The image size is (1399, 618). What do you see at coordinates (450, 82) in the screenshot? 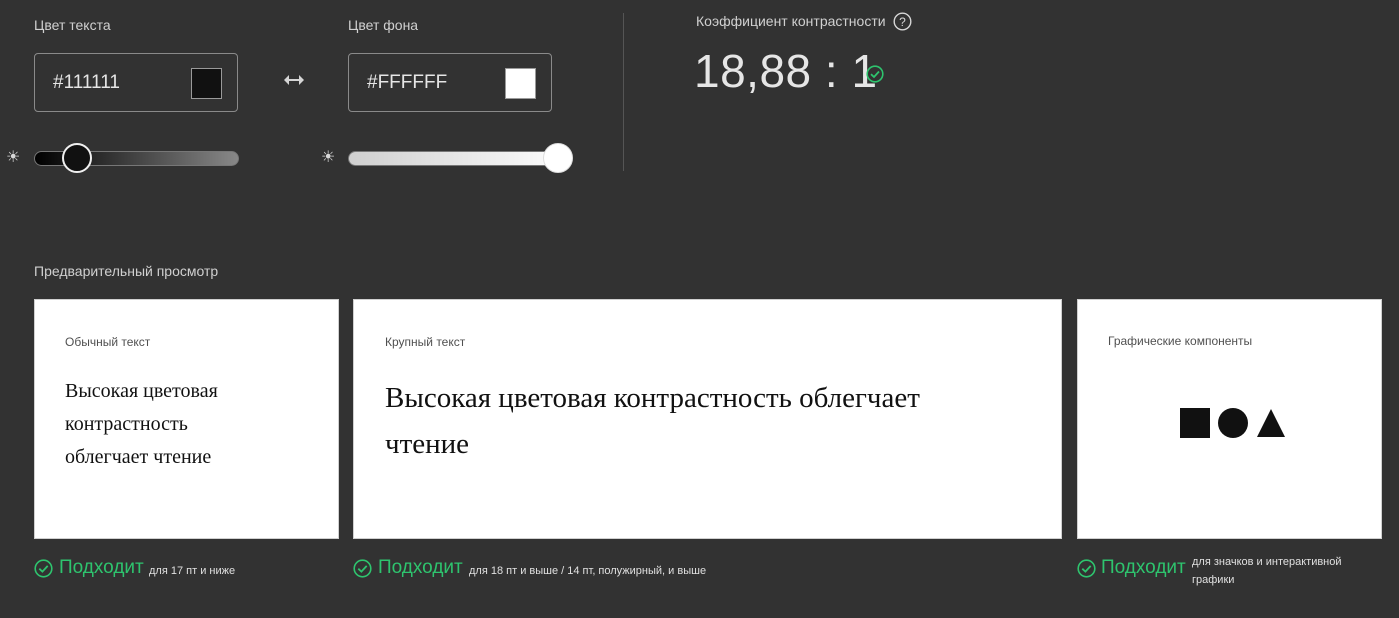
I see `background-color-field: #FFFFFF` at bounding box center [450, 82].